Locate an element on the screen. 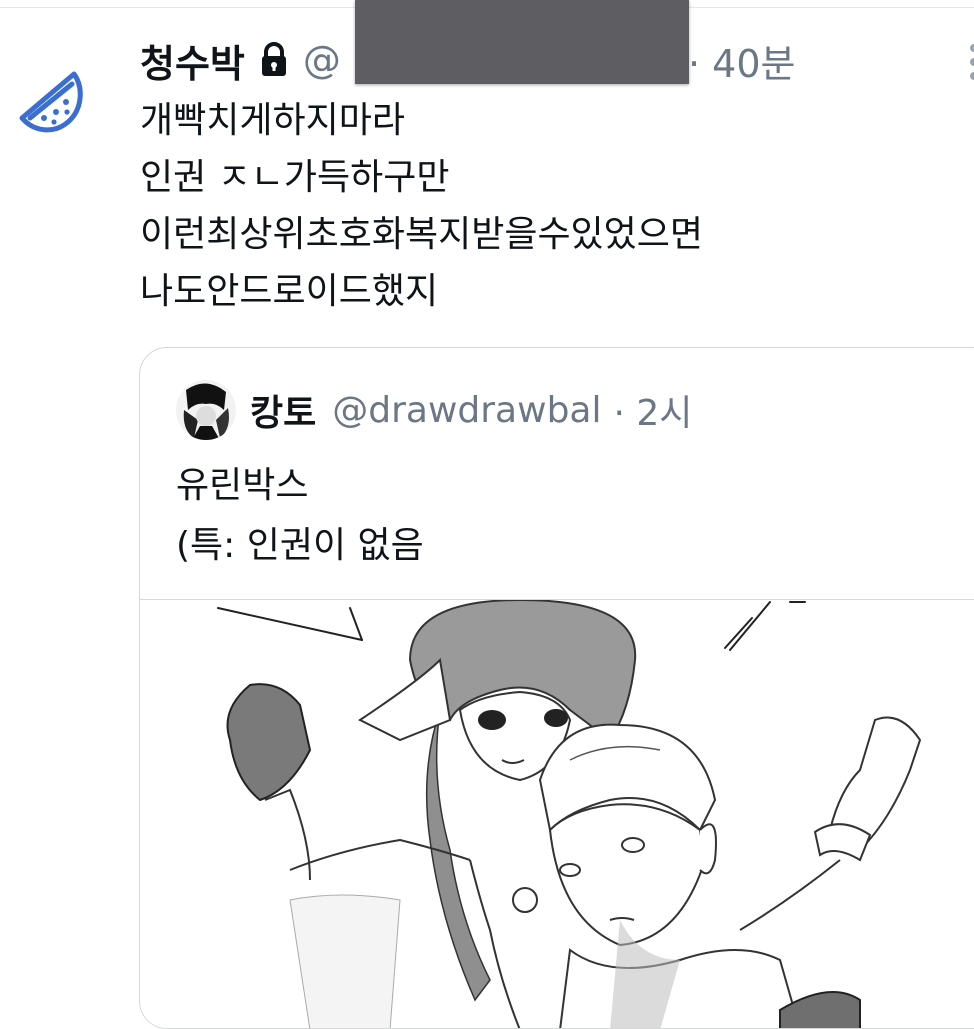 This screenshot has height=1029, width=974. tweet-text-line: 이런최상위초호화복지받을수있었으면 is located at coordinates (422, 234).